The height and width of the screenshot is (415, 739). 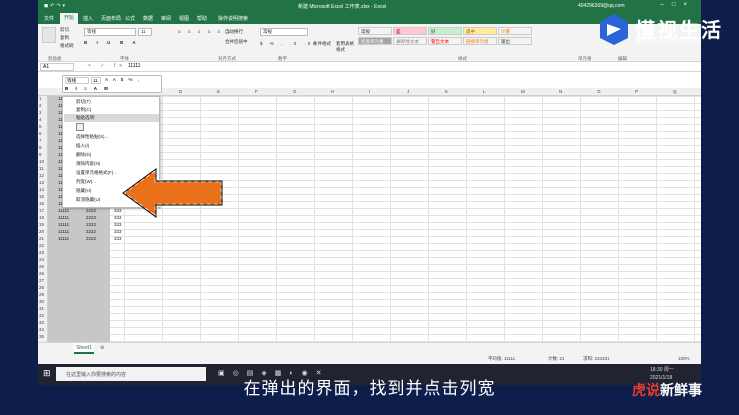 What do you see at coordinates (84, 348) in the screenshot?
I see `sheet-tab-sheet1: Sheet1` at bounding box center [84, 348].